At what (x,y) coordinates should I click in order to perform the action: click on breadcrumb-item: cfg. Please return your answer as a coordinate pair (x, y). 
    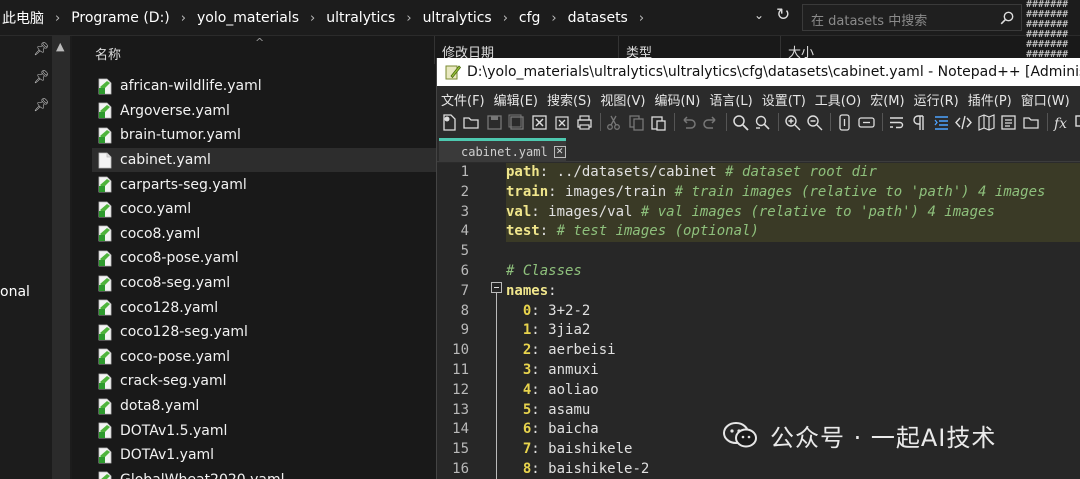
    Looking at the image, I should click on (530, 18).